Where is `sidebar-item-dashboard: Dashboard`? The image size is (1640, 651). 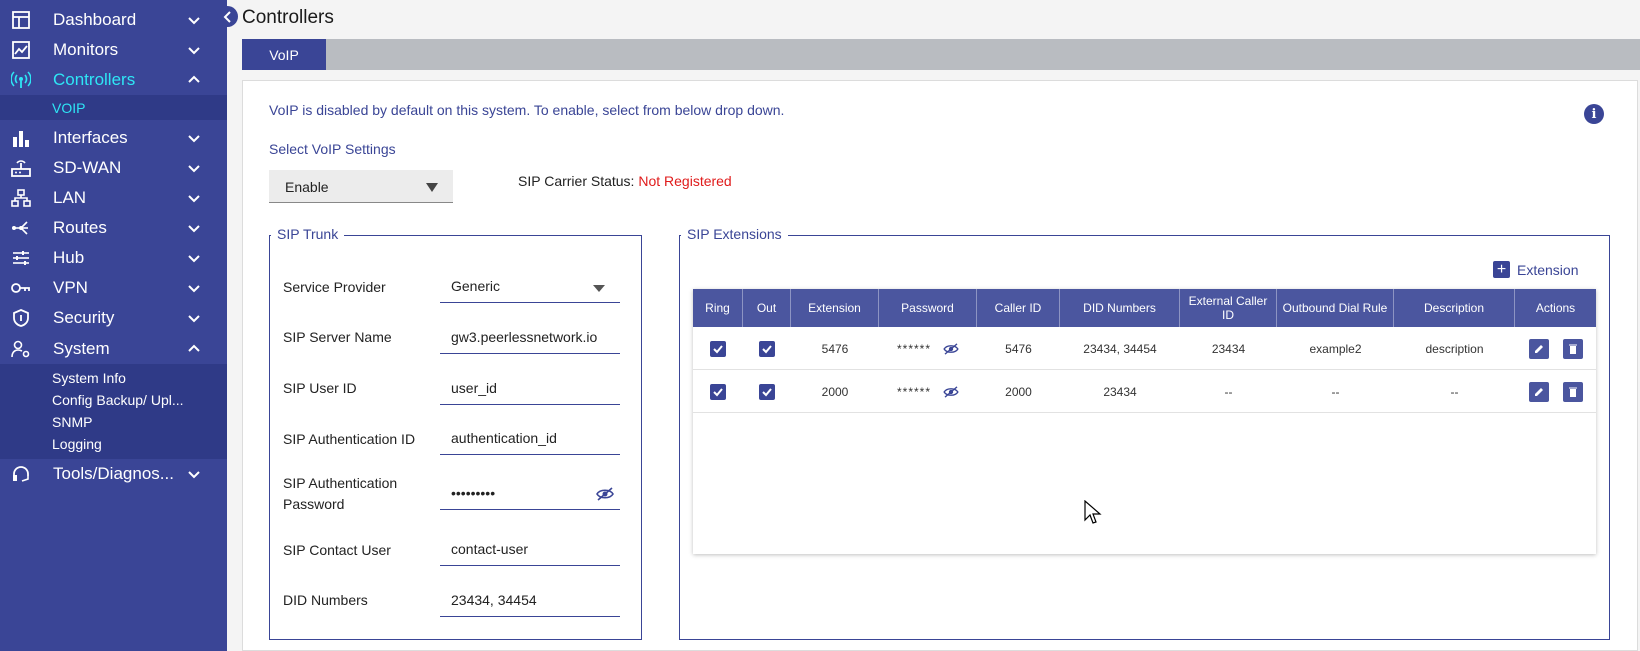 sidebar-item-dashboard: Dashboard is located at coordinates (113, 20).